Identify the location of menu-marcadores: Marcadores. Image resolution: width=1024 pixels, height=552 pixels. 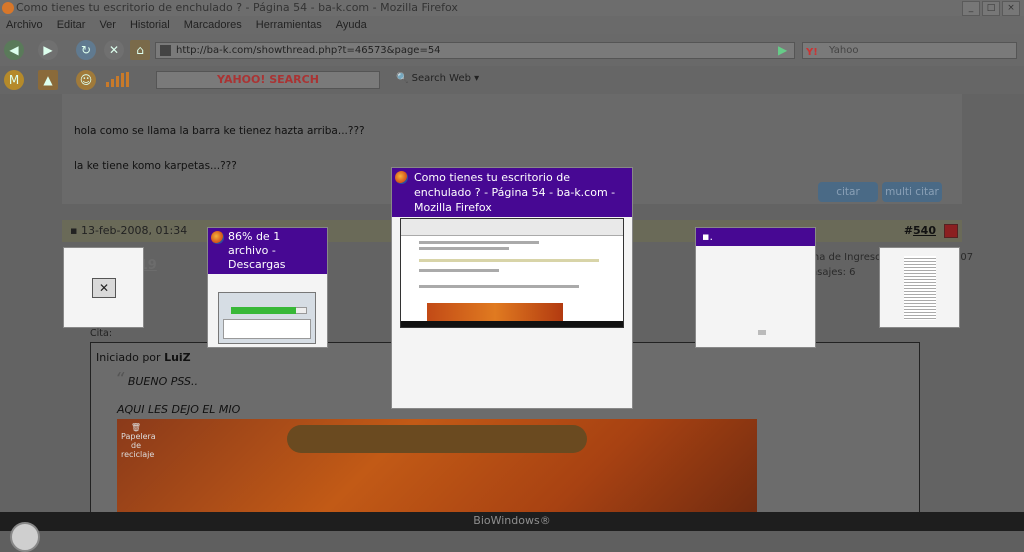
(213, 25).